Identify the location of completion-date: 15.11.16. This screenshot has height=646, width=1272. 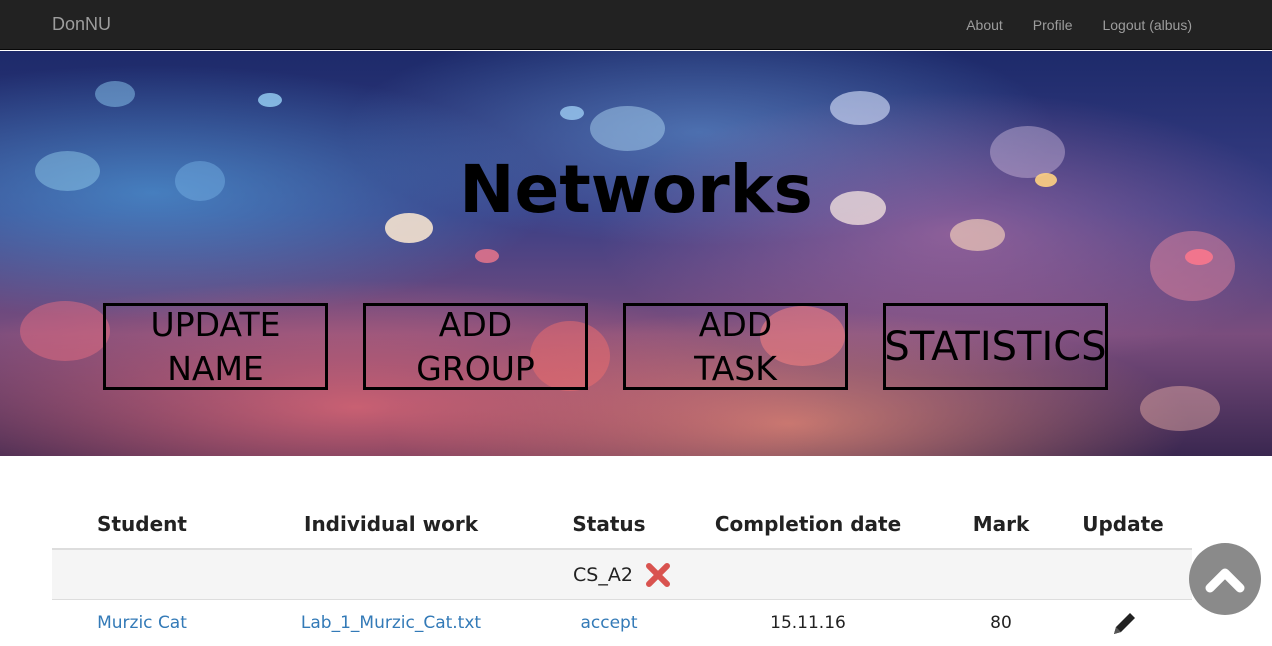
(808, 623).